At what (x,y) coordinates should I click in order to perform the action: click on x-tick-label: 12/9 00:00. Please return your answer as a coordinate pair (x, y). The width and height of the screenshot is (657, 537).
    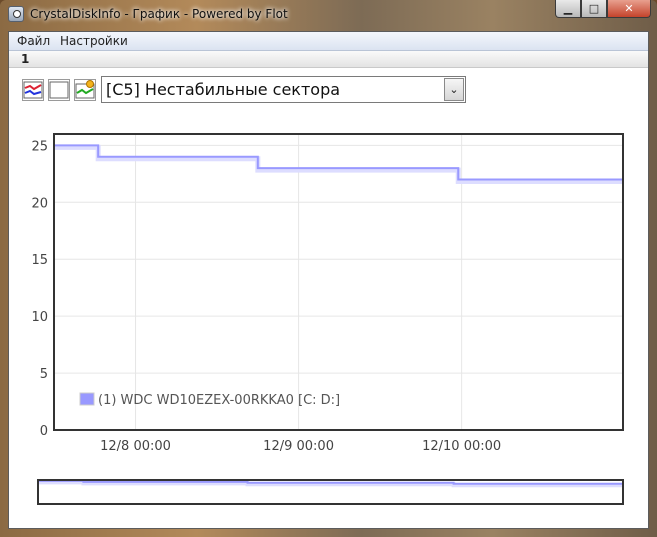
    Looking at the image, I should click on (298, 446).